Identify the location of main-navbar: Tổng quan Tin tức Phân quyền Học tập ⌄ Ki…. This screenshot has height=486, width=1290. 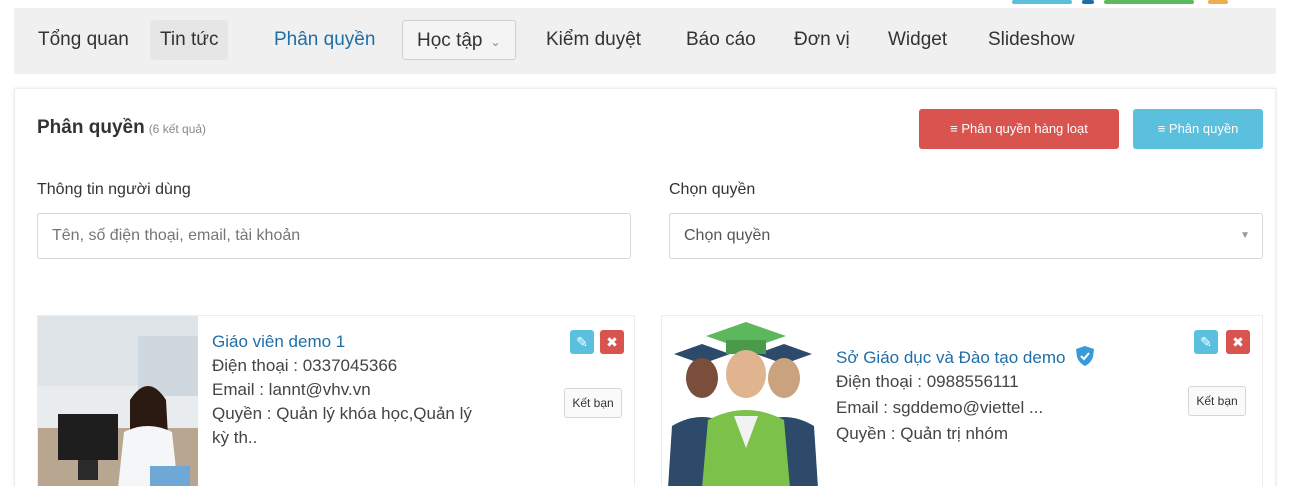
(645, 41).